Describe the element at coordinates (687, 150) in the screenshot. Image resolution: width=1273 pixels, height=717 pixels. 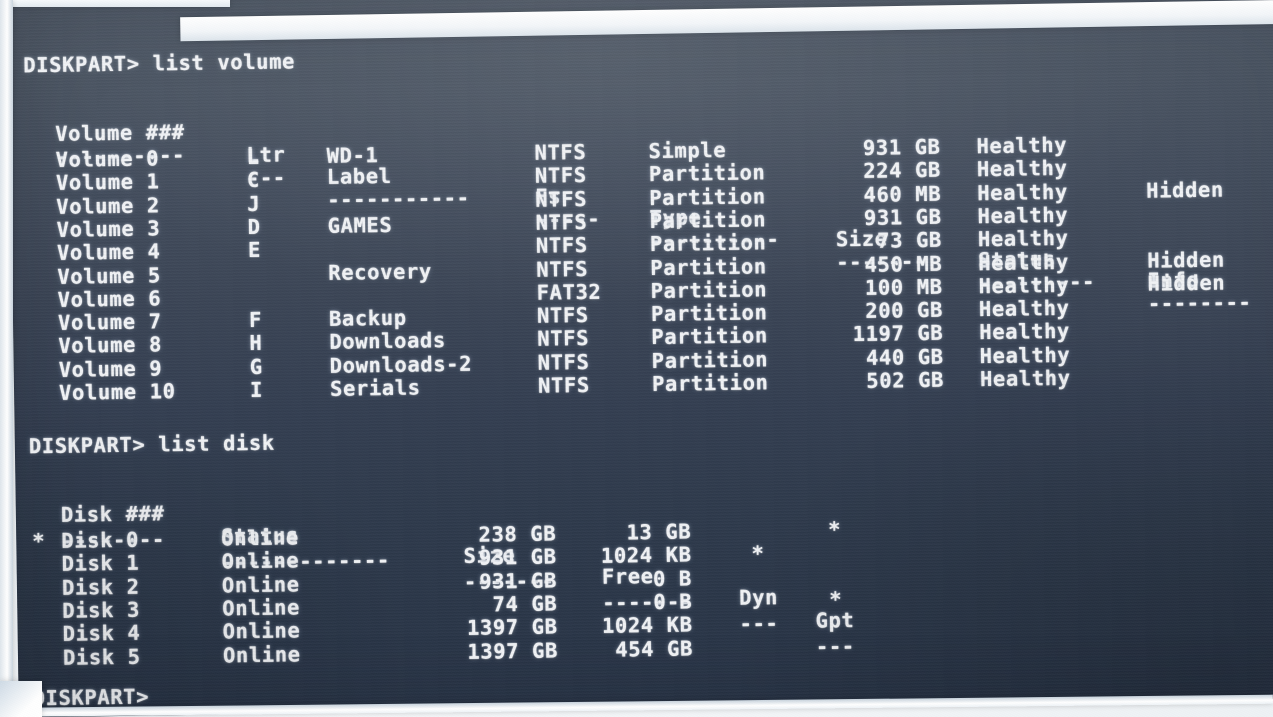
I see `volume-cell-type: Simple` at that location.